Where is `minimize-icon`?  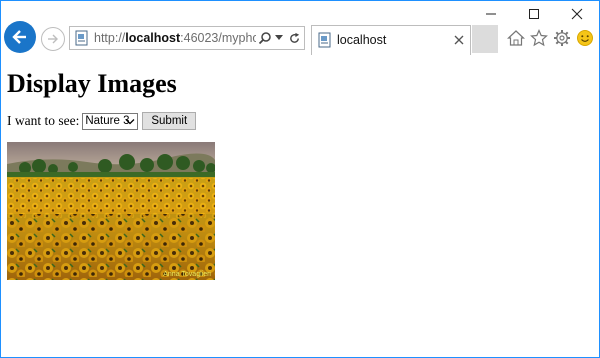 minimize-icon is located at coordinates (491, 14).